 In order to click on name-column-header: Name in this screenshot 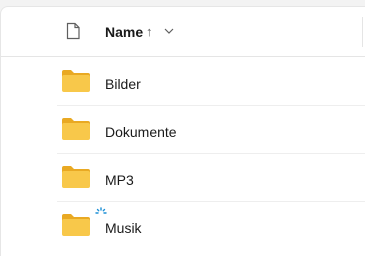, I will do `click(124, 32)`.